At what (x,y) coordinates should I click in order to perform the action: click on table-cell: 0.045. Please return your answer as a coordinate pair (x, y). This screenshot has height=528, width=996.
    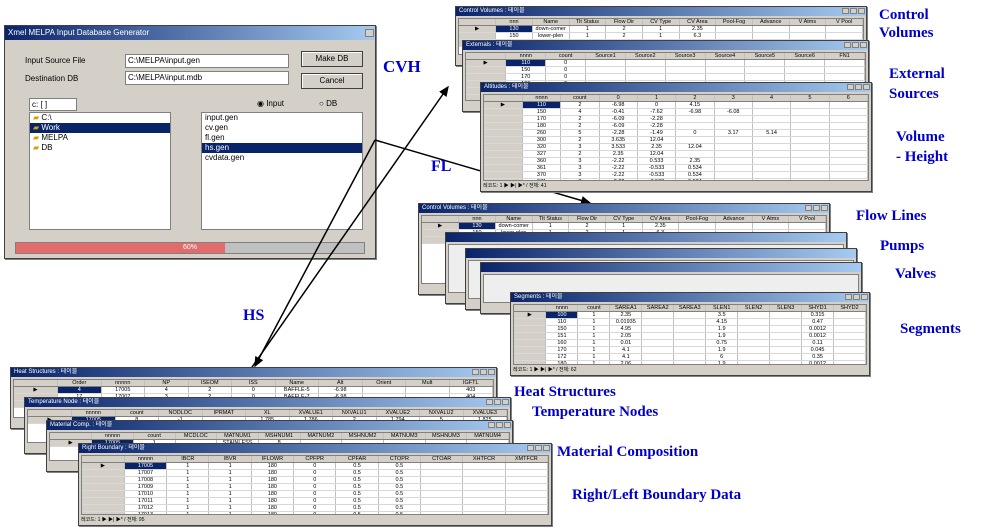
    Looking at the image, I should click on (818, 350).